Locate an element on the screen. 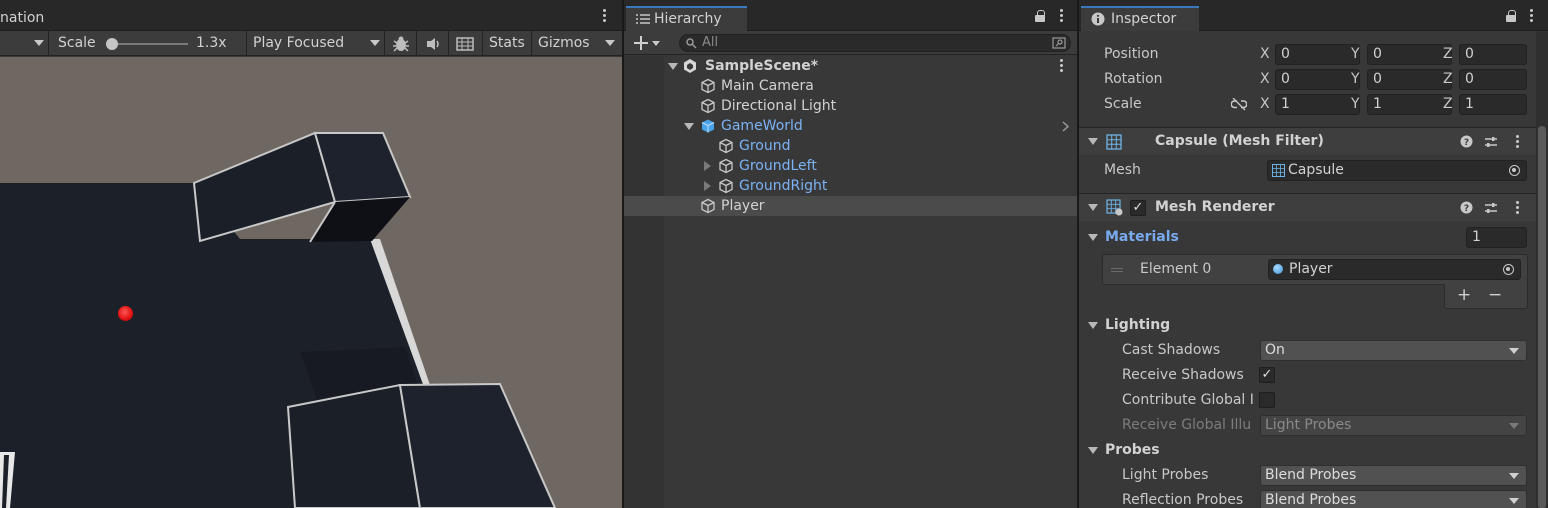  cast-shadows-dropdown: On is located at coordinates (1393, 350).